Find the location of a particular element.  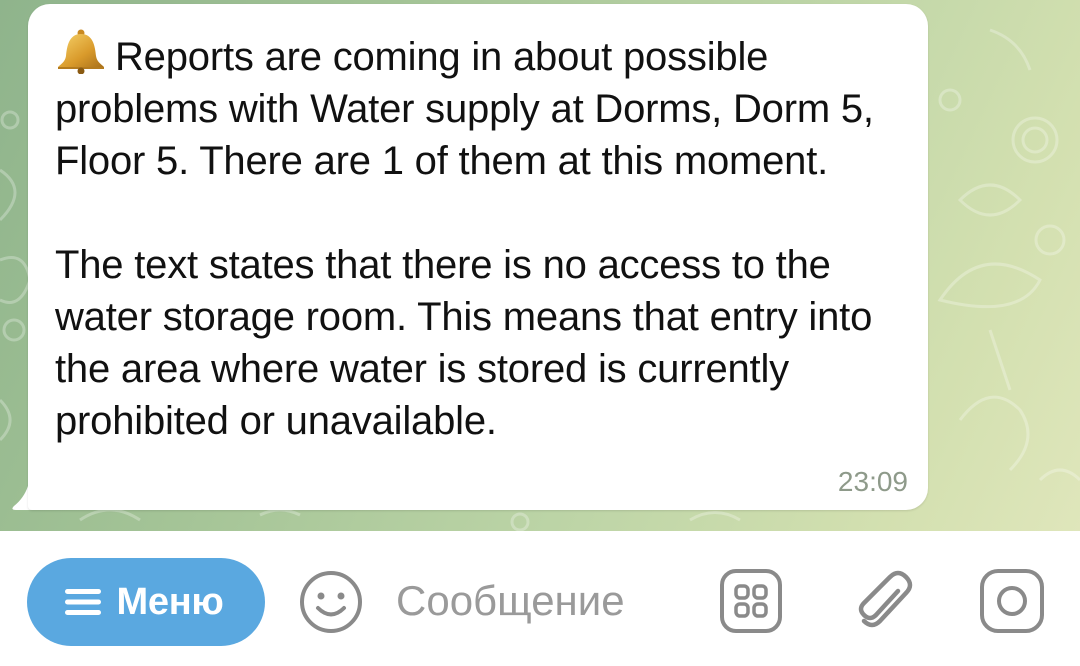

bell-icon is located at coordinates (81, 51).